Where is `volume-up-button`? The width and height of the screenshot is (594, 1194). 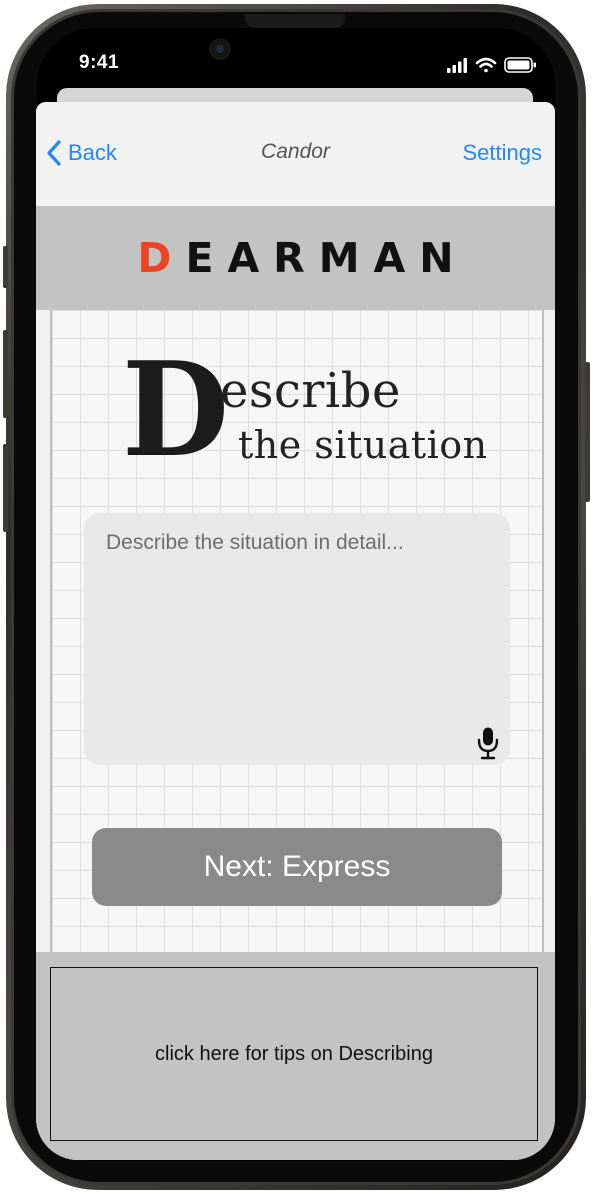
volume-up-button is located at coordinates (5, 374).